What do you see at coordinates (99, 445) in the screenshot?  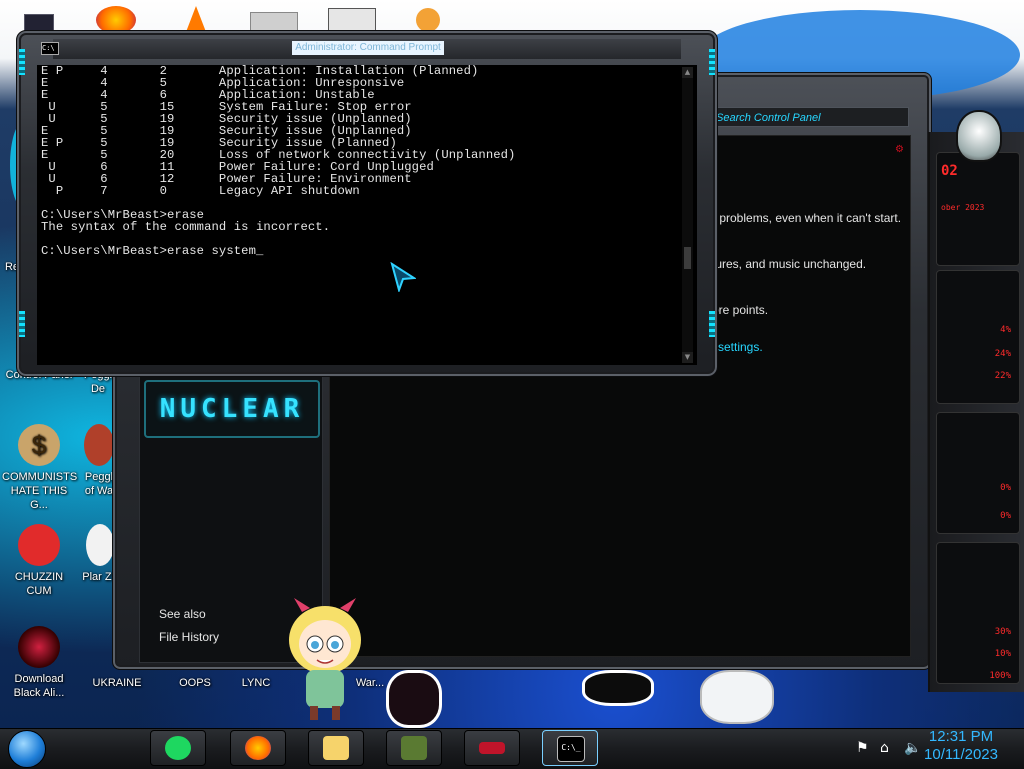 I see `peggle-icon` at bounding box center [99, 445].